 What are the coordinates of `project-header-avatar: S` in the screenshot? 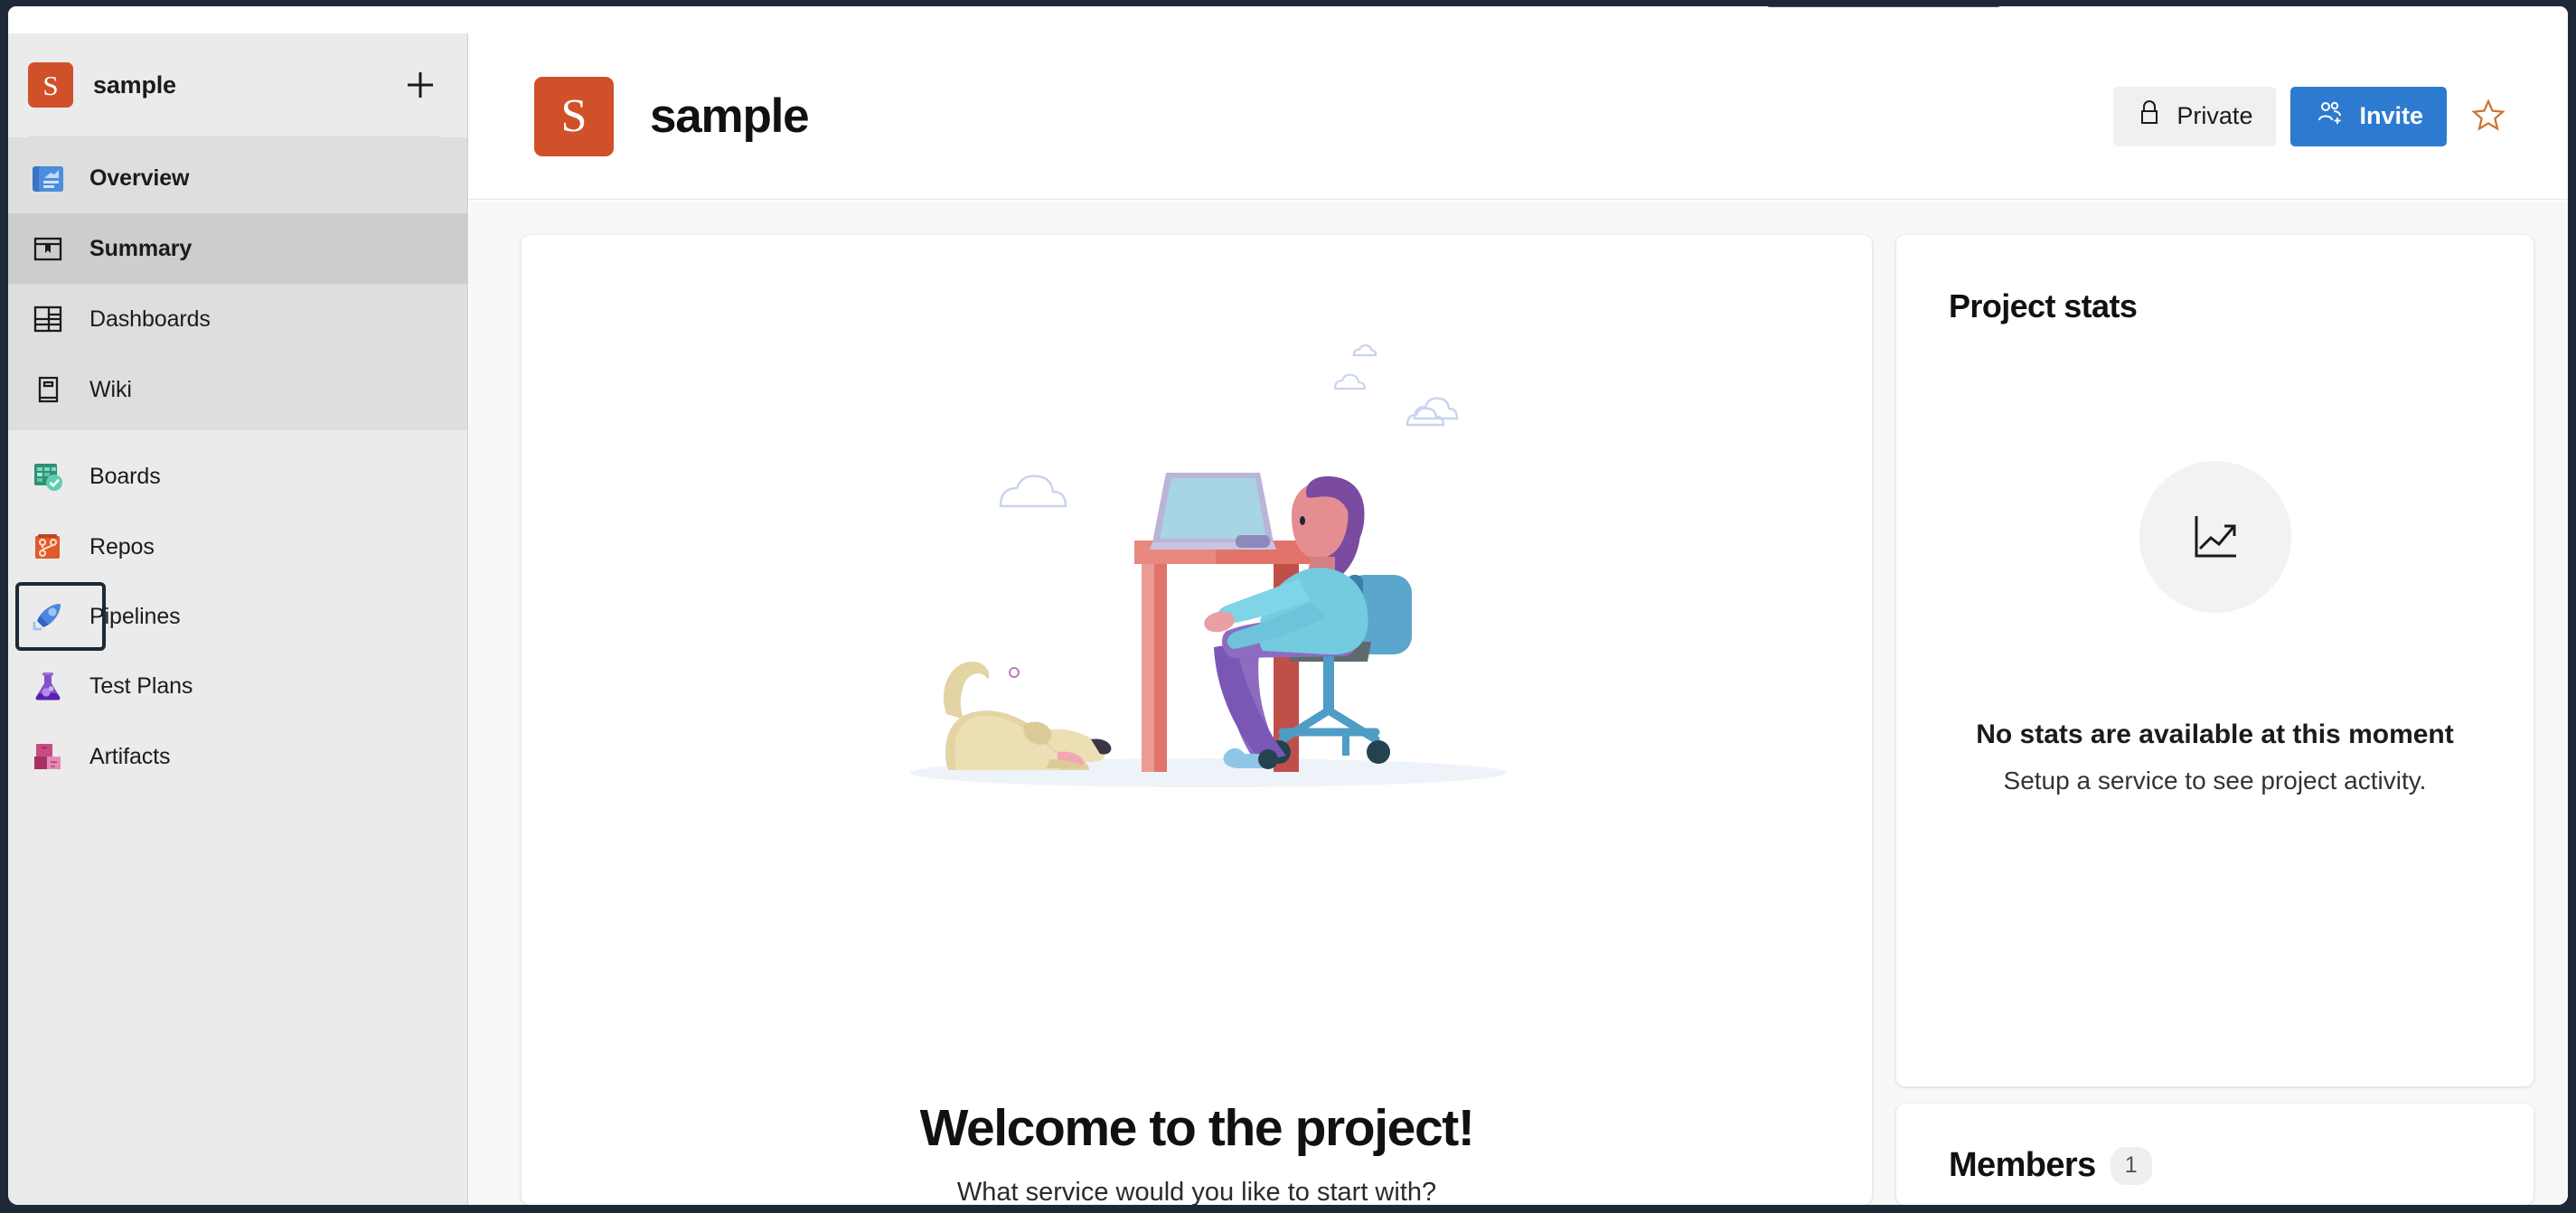 It's located at (574, 116).